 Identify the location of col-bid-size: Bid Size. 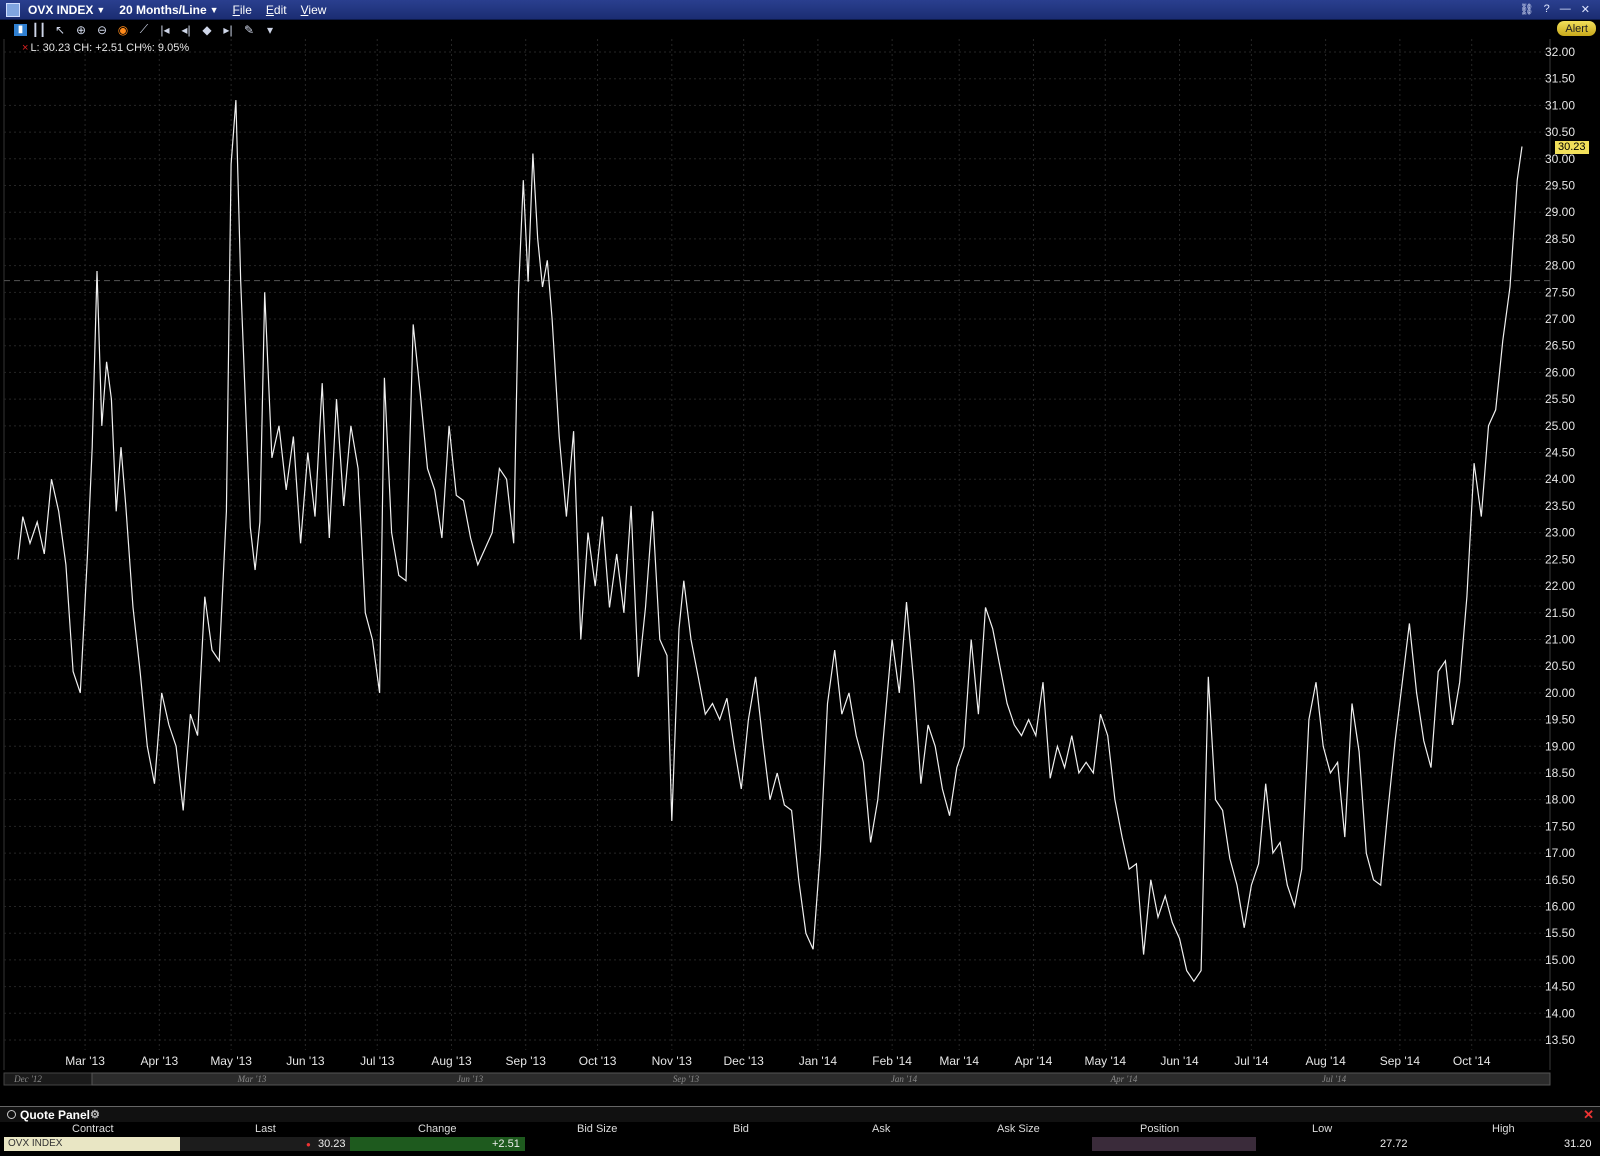
(597, 1129).